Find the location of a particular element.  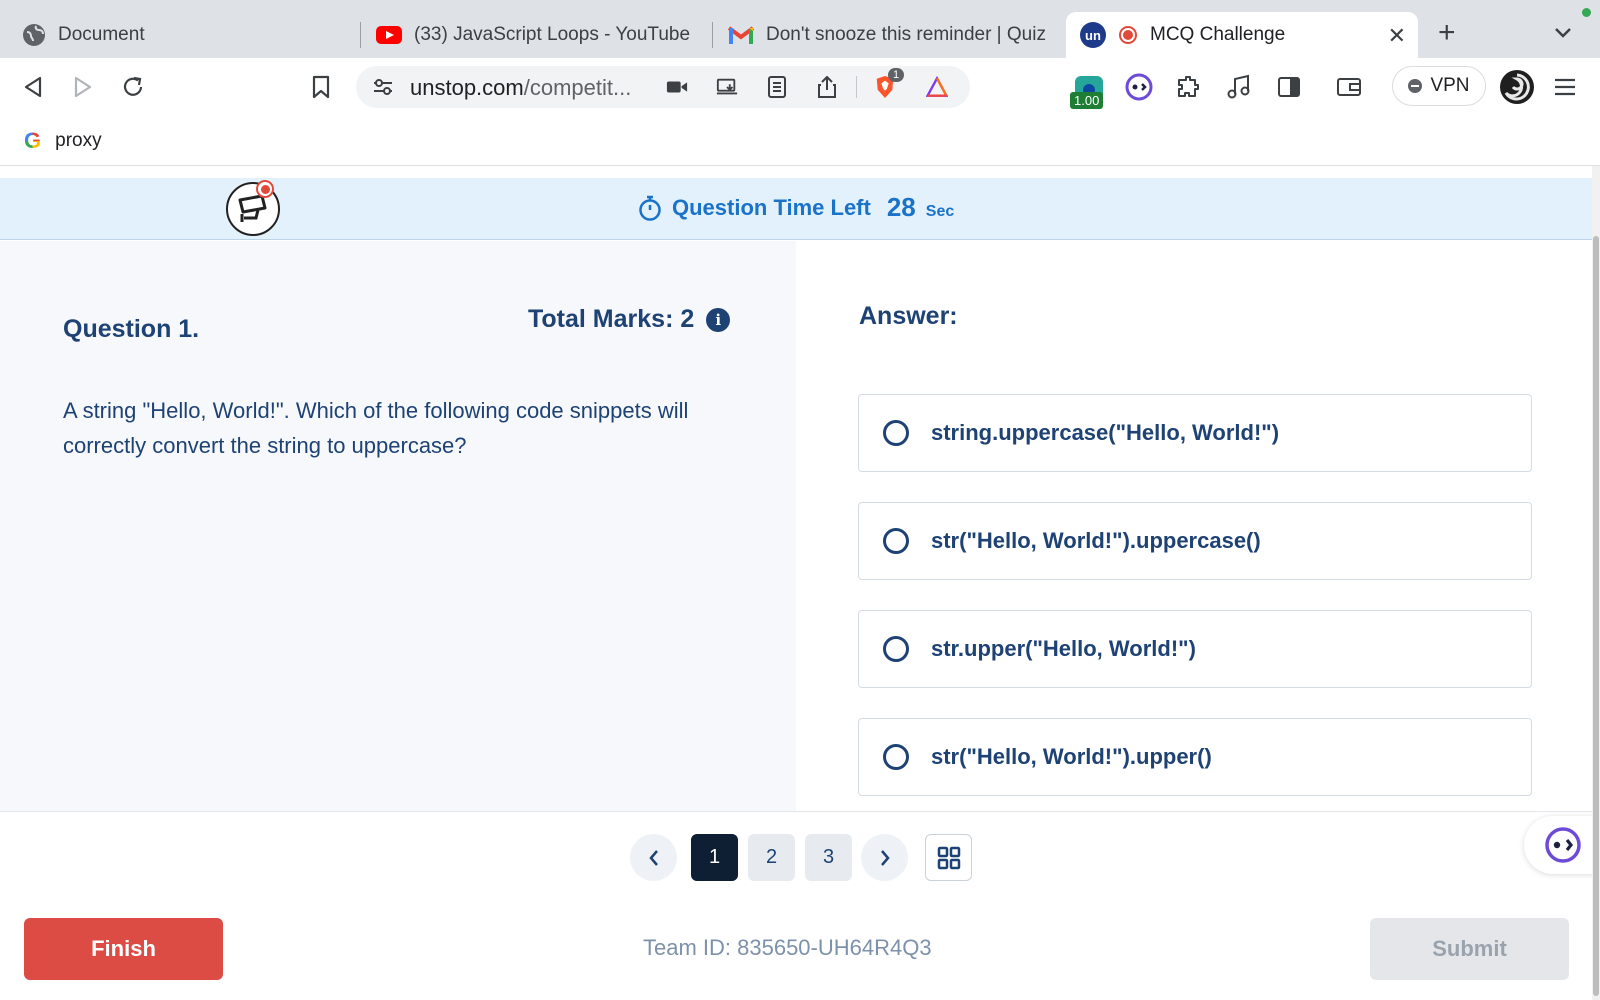

vpn-button: VPN is located at coordinates (1439, 86).